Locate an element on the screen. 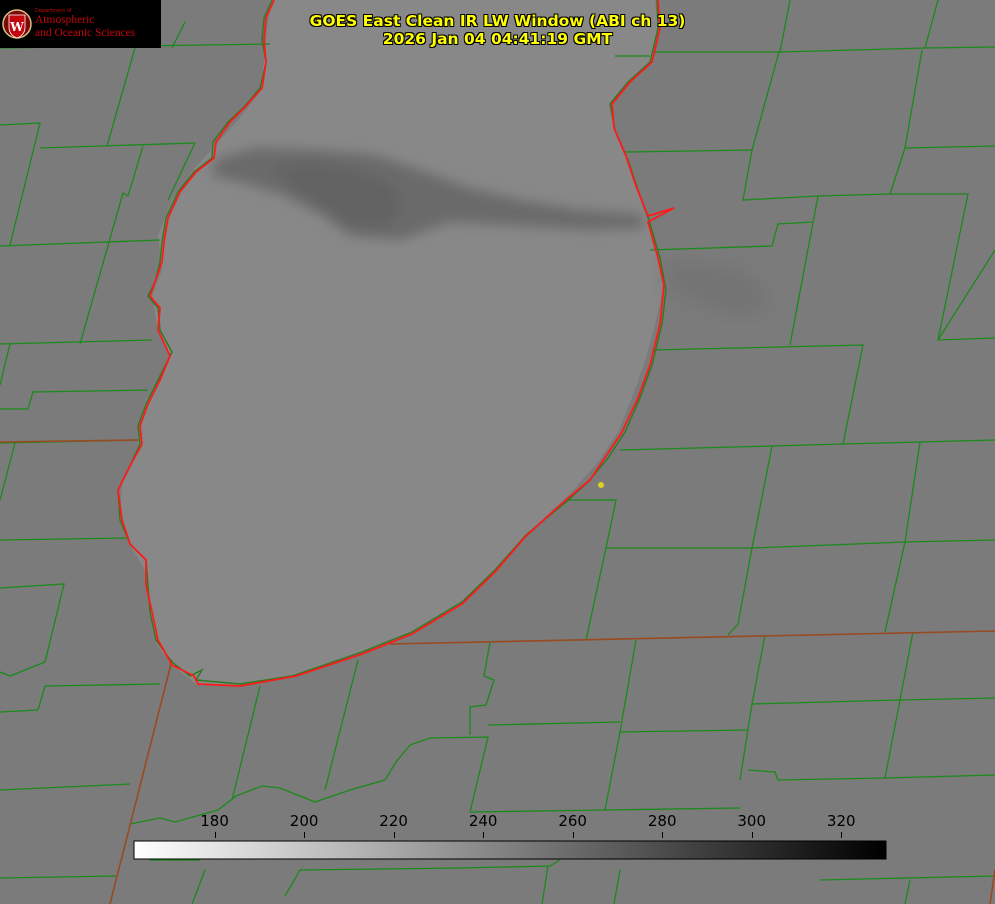 This screenshot has height=904, width=995. colorbar-tick-label: 280 is located at coordinates (662, 821).